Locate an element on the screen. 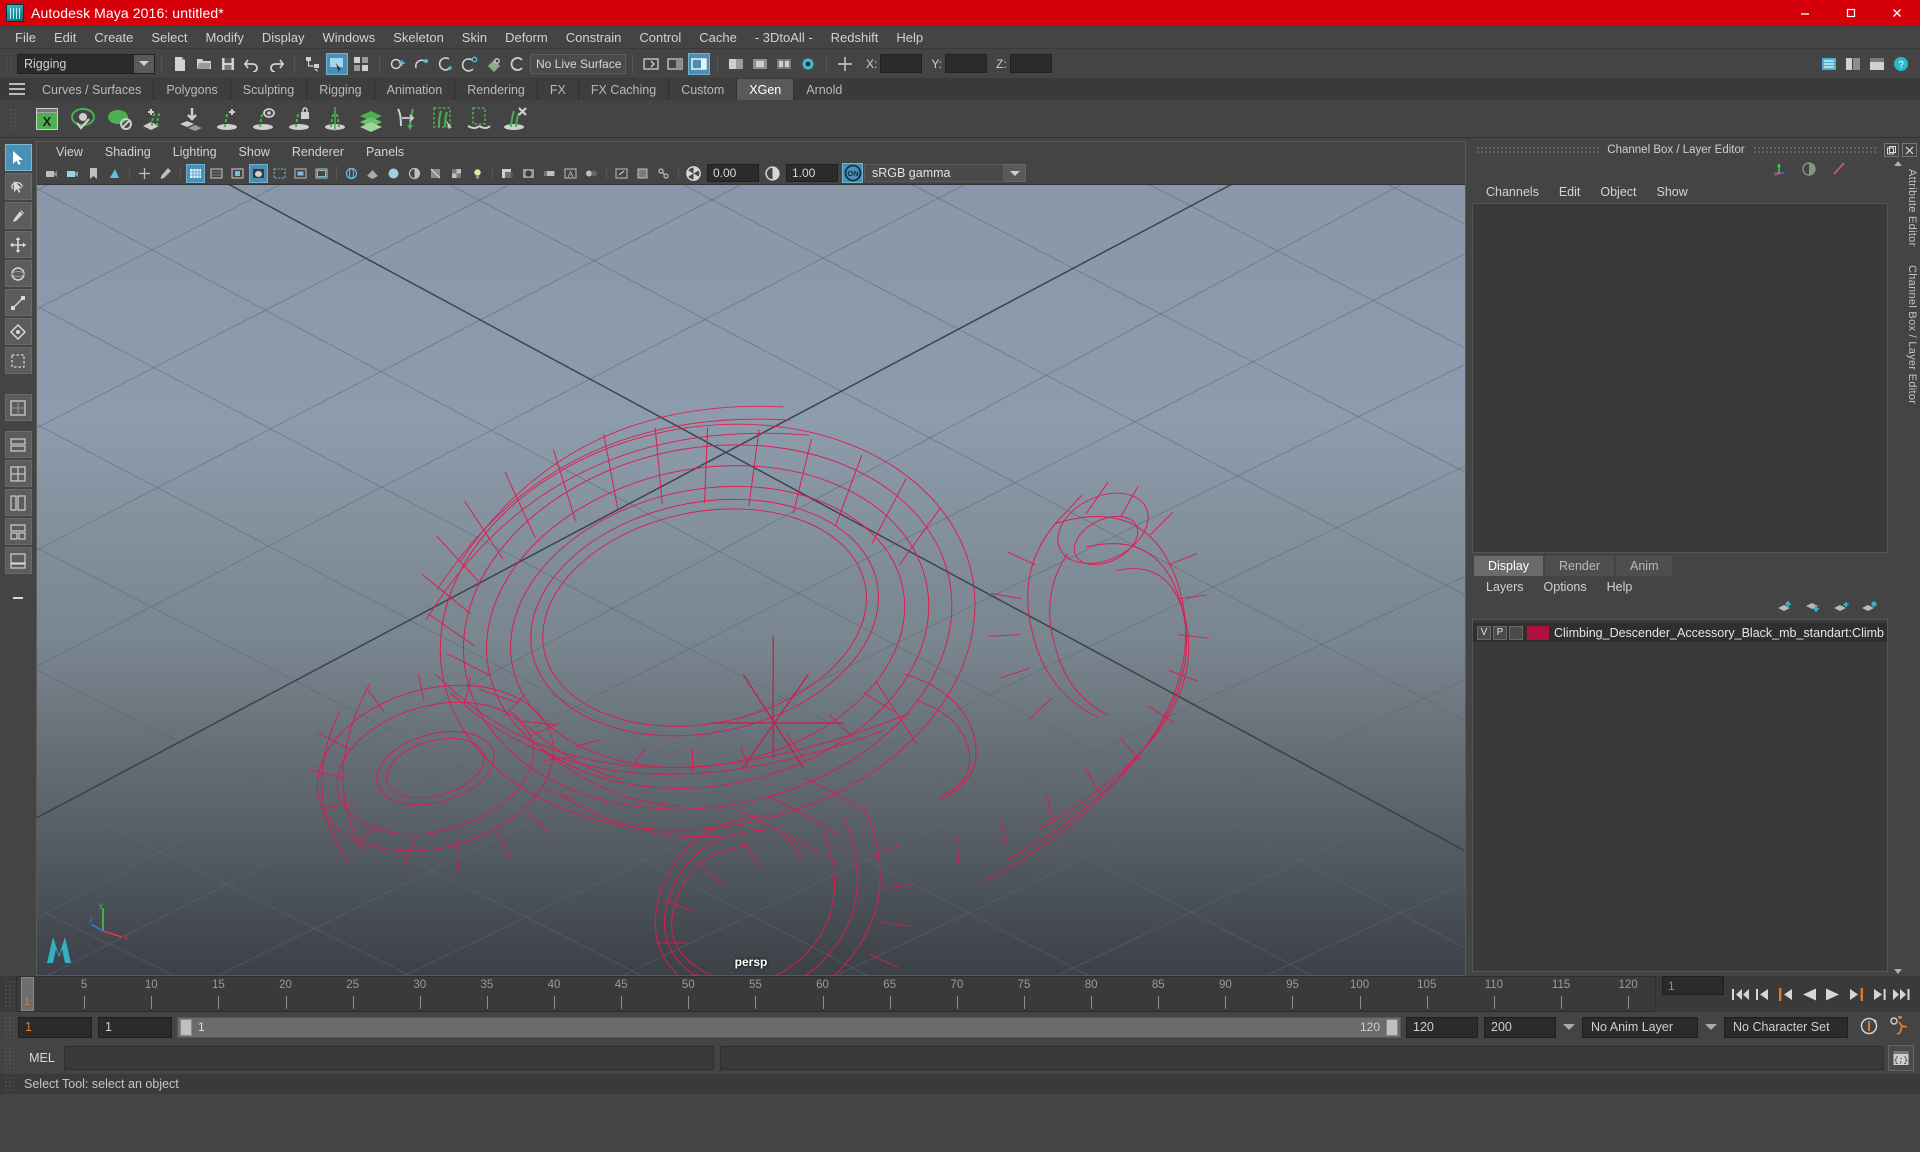  viewport-menu-show: Show is located at coordinates (254, 152).